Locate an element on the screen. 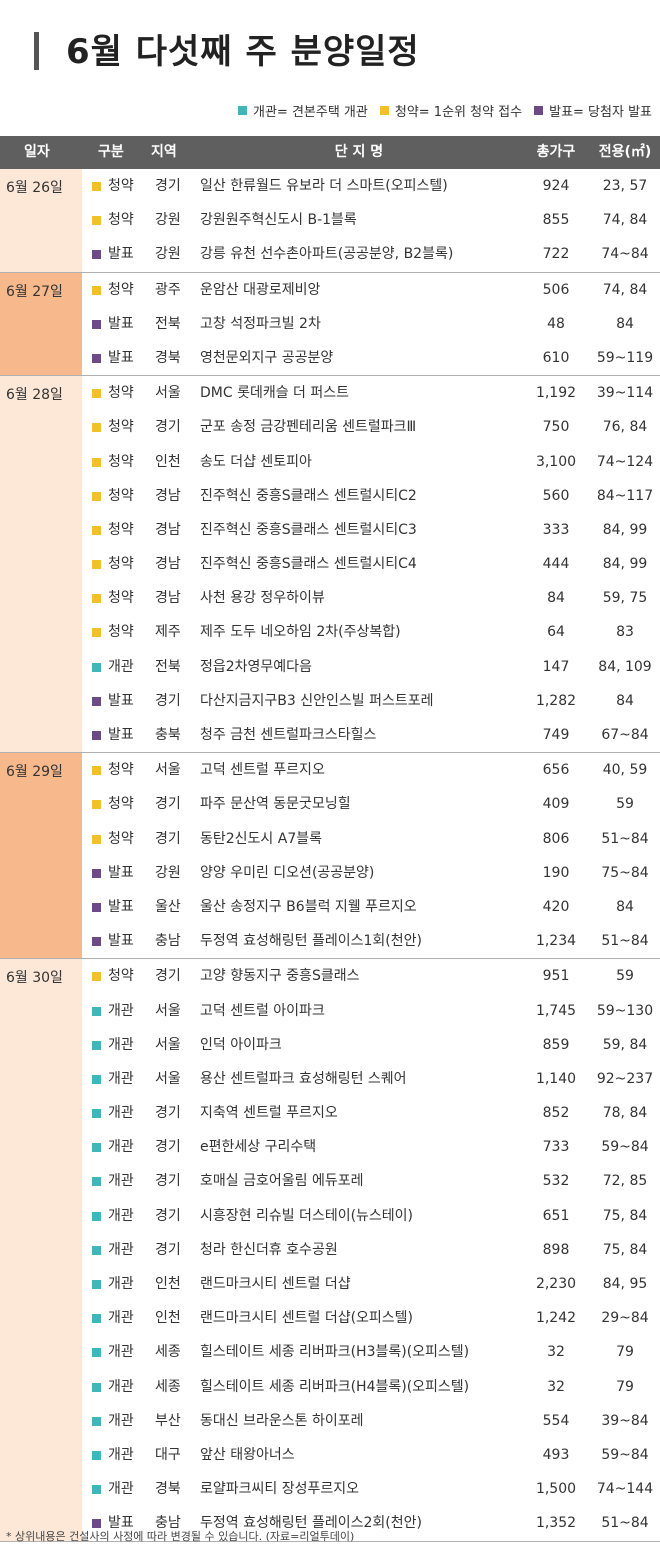 The image size is (660, 1554). row-region: 서울 is located at coordinates (168, 1010).